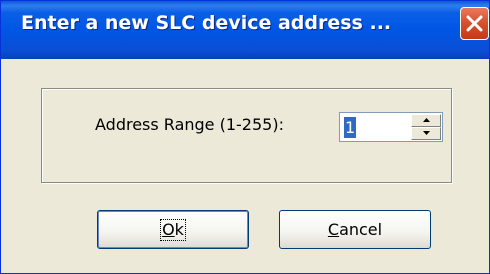 The width and height of the screenshot is (490, 274). I want to click on address-spinbox: 1, so click(391, 127).